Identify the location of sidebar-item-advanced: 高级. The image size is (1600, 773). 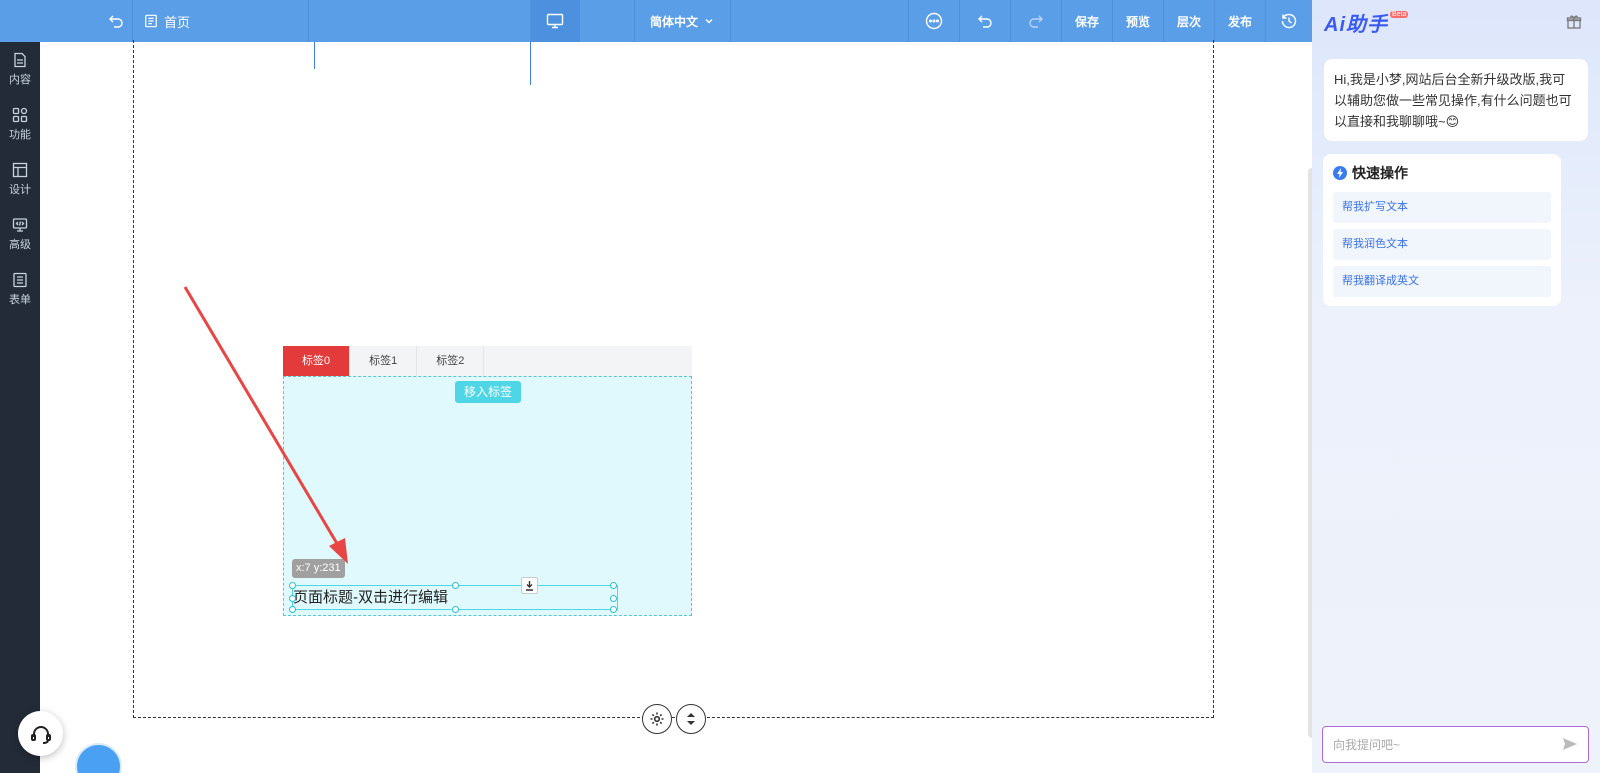
(20, 234).